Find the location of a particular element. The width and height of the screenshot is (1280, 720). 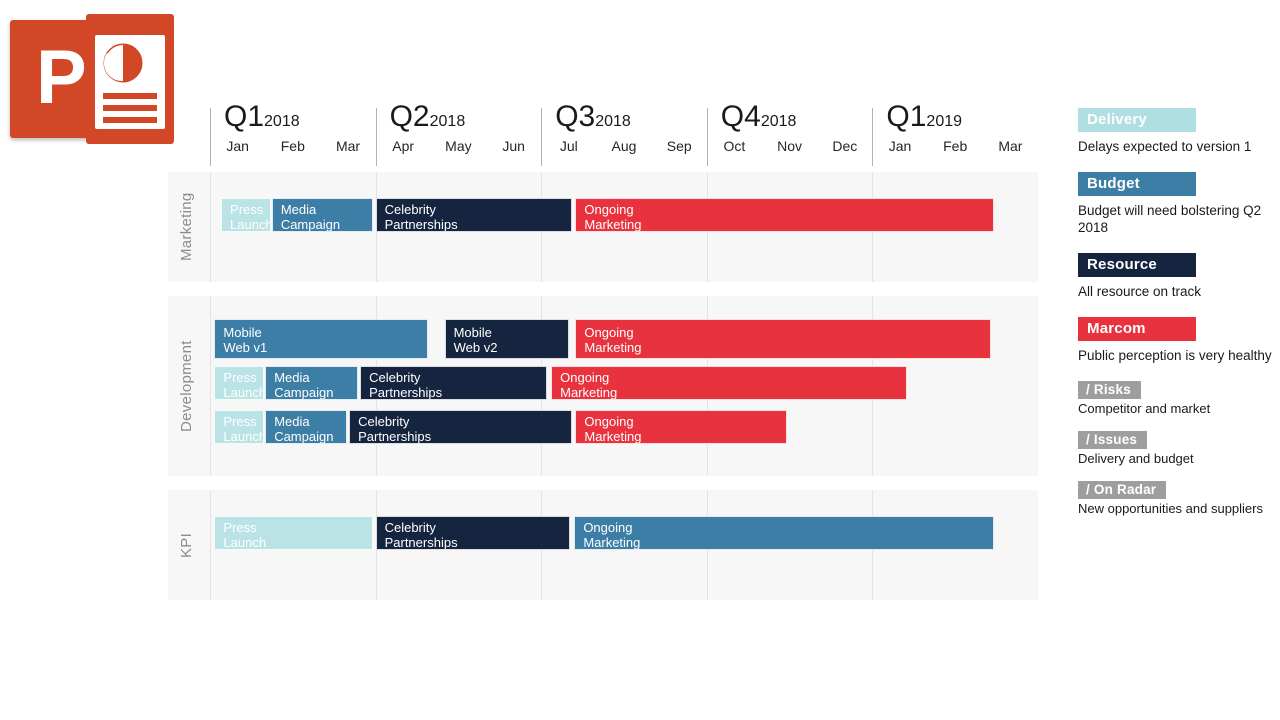

status-item-resource: Resource All resource on track is located at coordinates (1176, 276).